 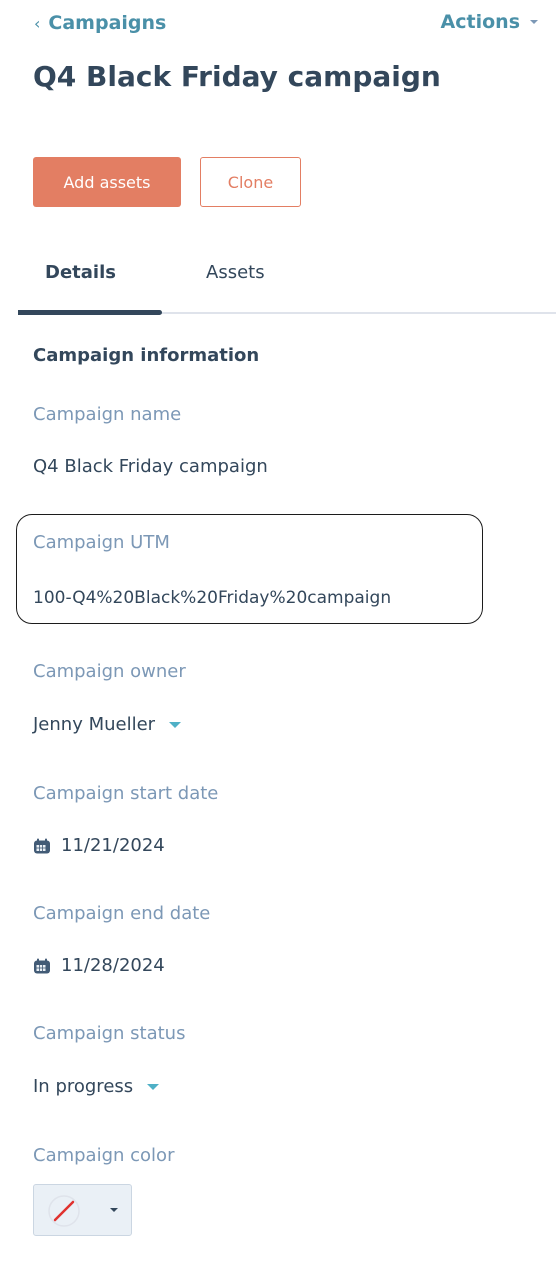 I want to click on campaign-status-label: Campaign status, so click(x=109, y=1033).